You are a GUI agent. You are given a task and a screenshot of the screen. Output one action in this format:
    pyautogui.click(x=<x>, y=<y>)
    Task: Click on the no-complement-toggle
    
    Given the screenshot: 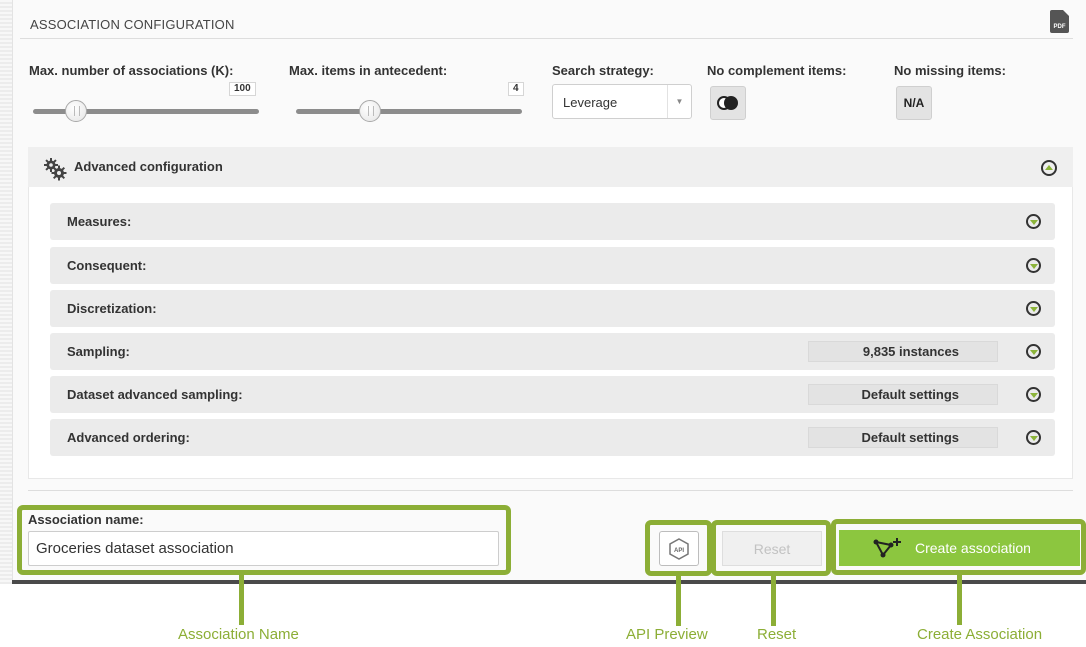 What is the action you would take?
    pyautogui.click(x=728, y=103)
    